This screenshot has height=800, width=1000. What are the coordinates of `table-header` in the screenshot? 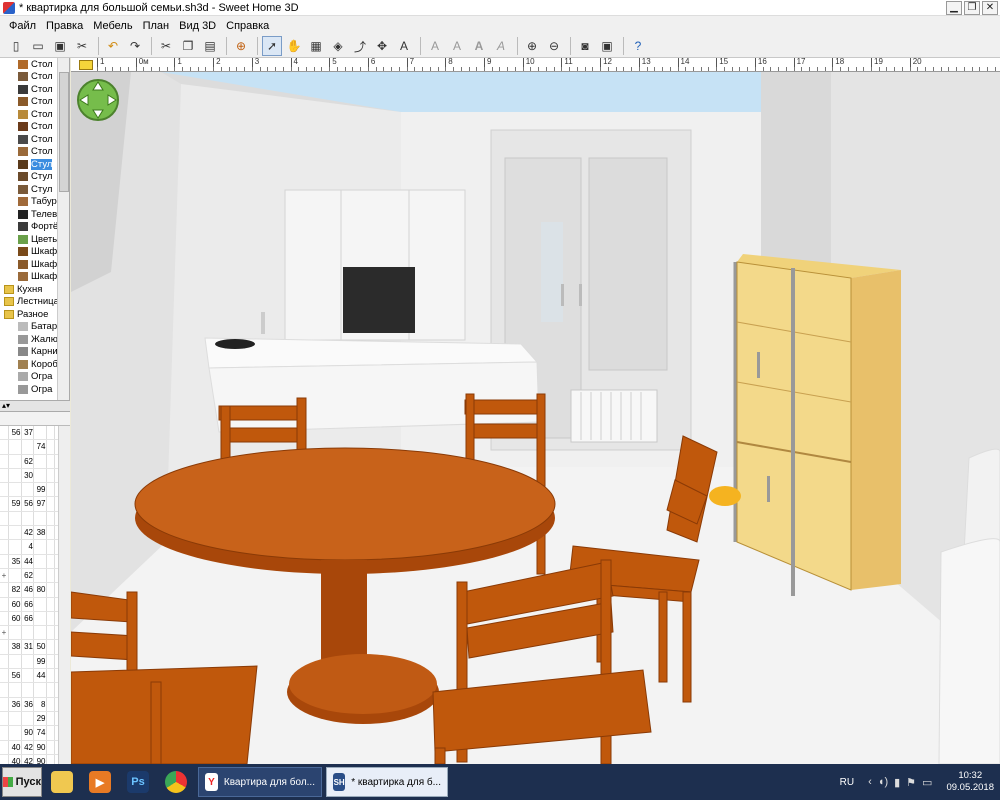 It's located at (35, 419).